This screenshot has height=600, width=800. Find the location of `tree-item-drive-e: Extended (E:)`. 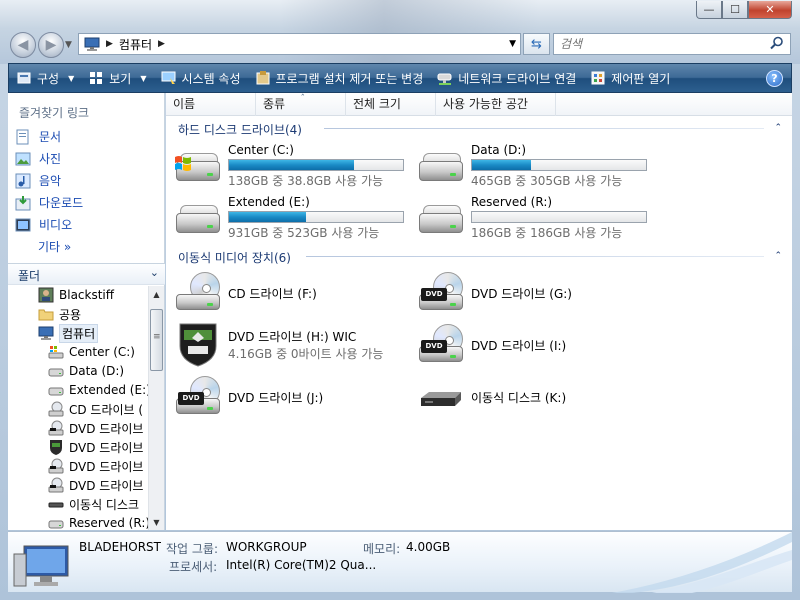

tree-item-drive-e: Extended (E:) is located at coordinates (98, 390).